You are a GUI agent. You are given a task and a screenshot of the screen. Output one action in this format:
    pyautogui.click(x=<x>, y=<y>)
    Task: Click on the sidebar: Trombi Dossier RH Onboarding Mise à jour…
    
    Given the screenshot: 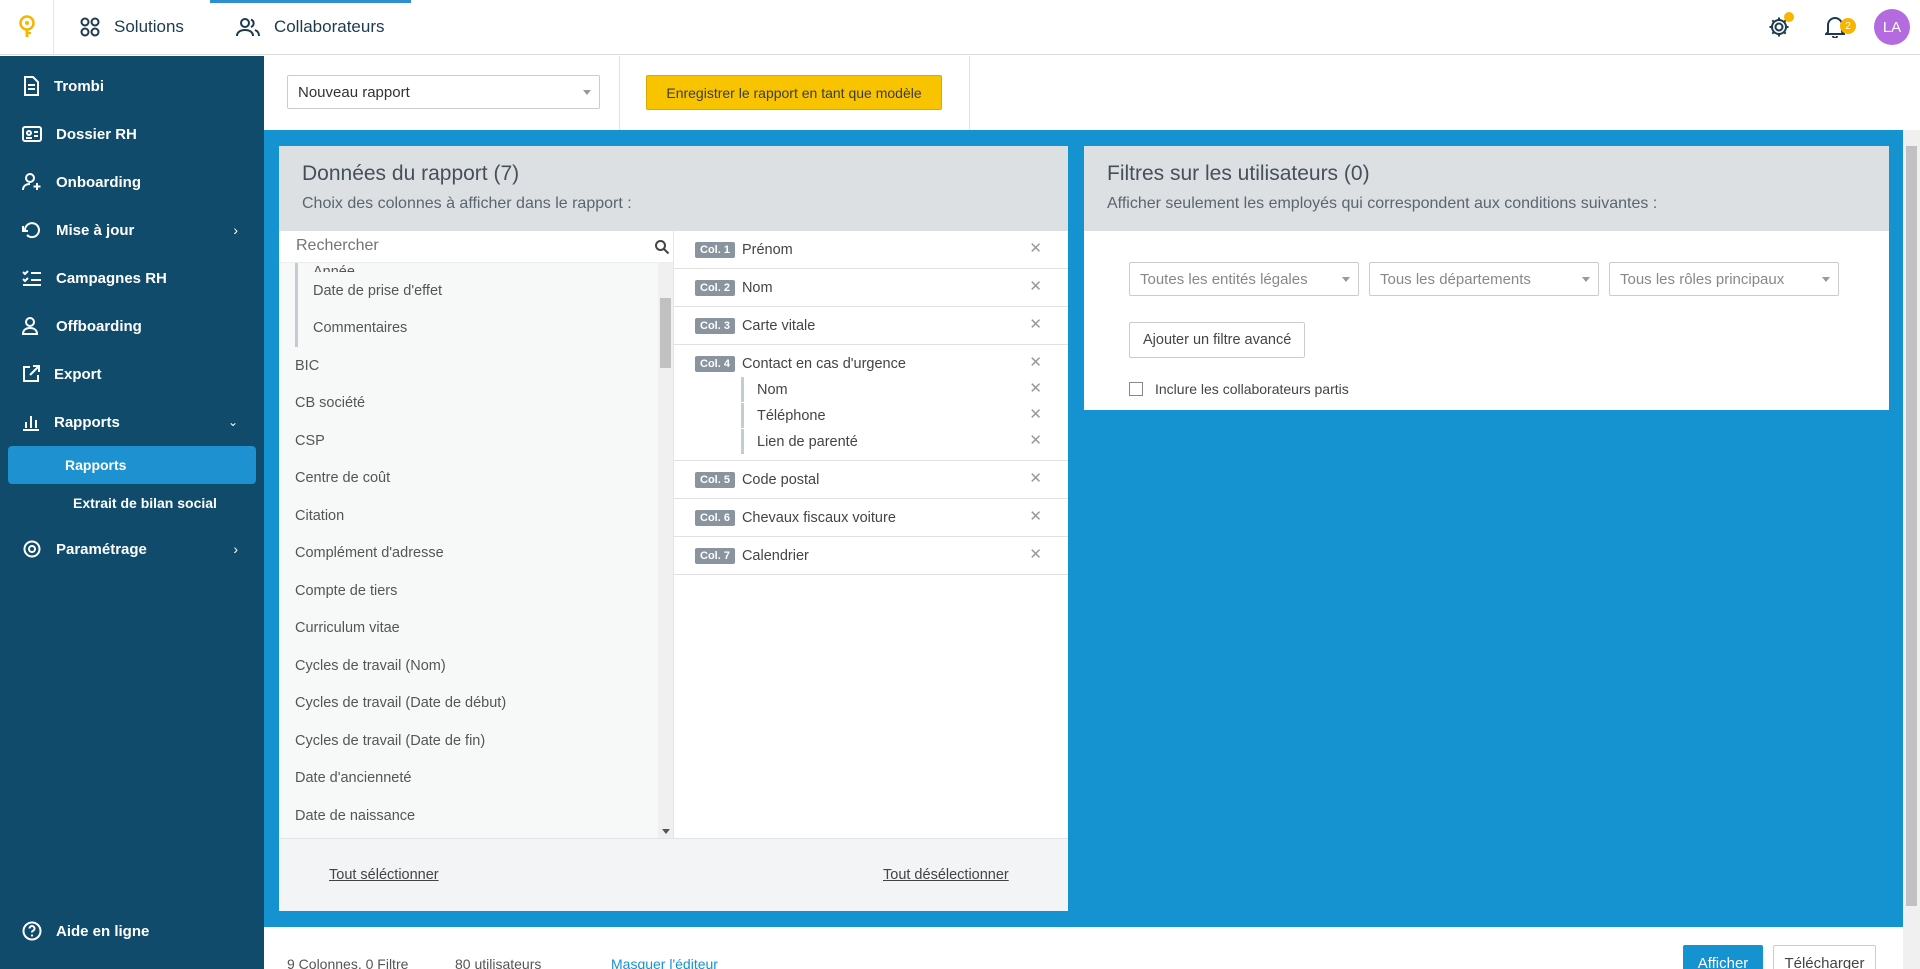 What is the action you would take?
    pyautogui.click(x=132, y=512)
    